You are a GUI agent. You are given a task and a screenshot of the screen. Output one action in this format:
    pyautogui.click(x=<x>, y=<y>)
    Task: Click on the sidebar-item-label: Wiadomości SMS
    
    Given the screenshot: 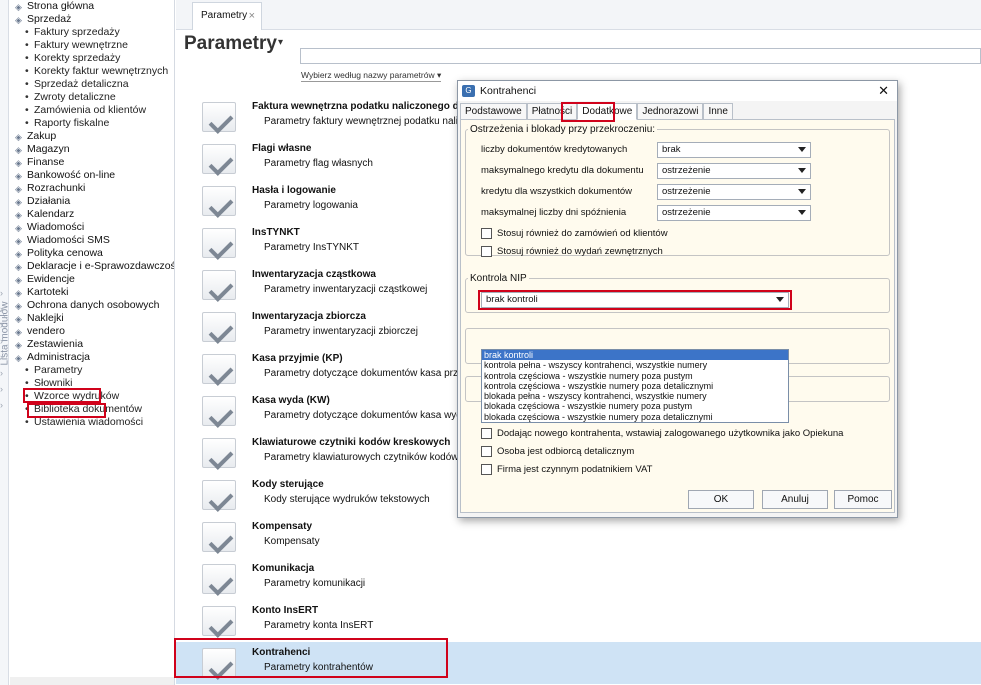 What is the action you would take?
    pyautogui.click(x=68, y=240)
    